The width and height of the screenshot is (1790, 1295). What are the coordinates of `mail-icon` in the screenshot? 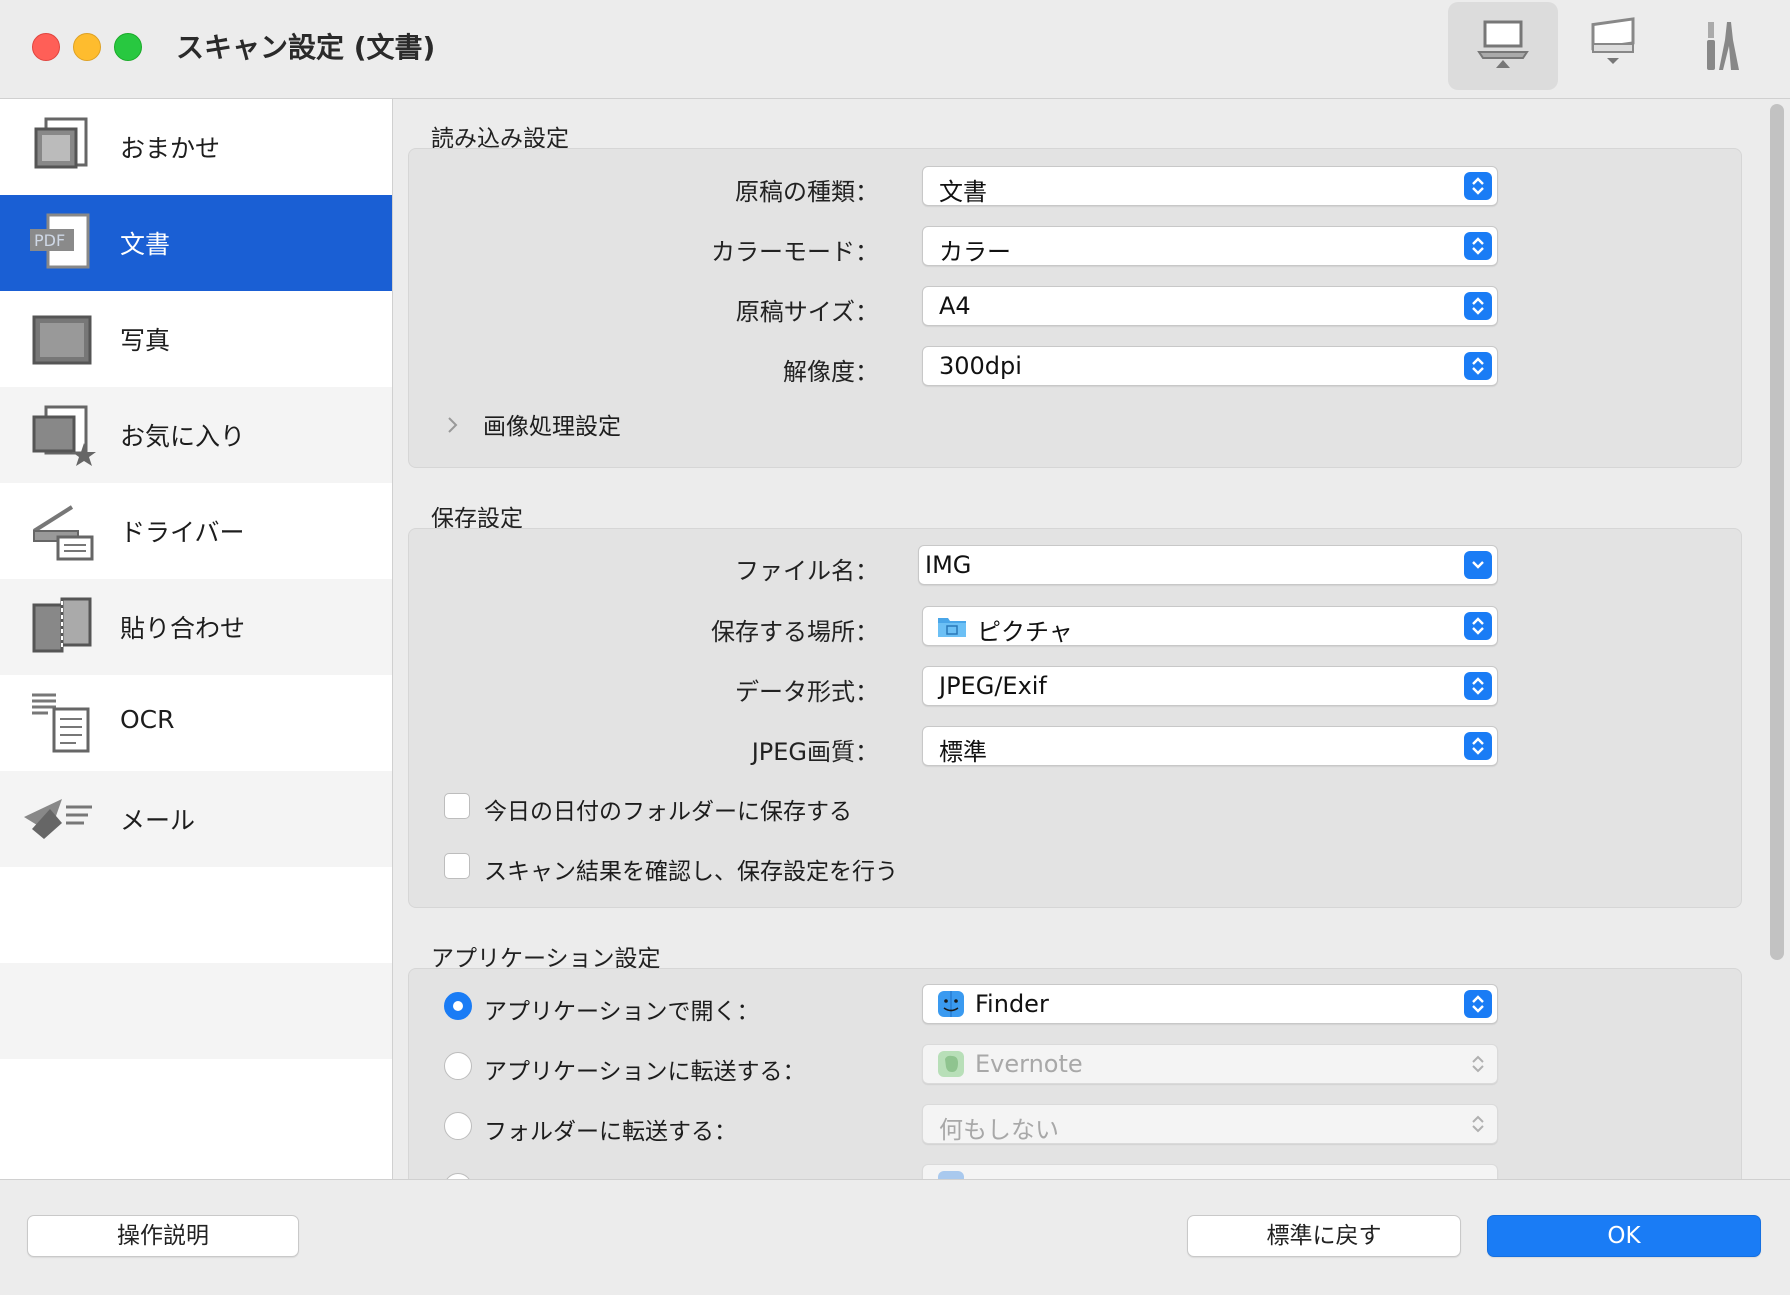 It's located at (58, 819).